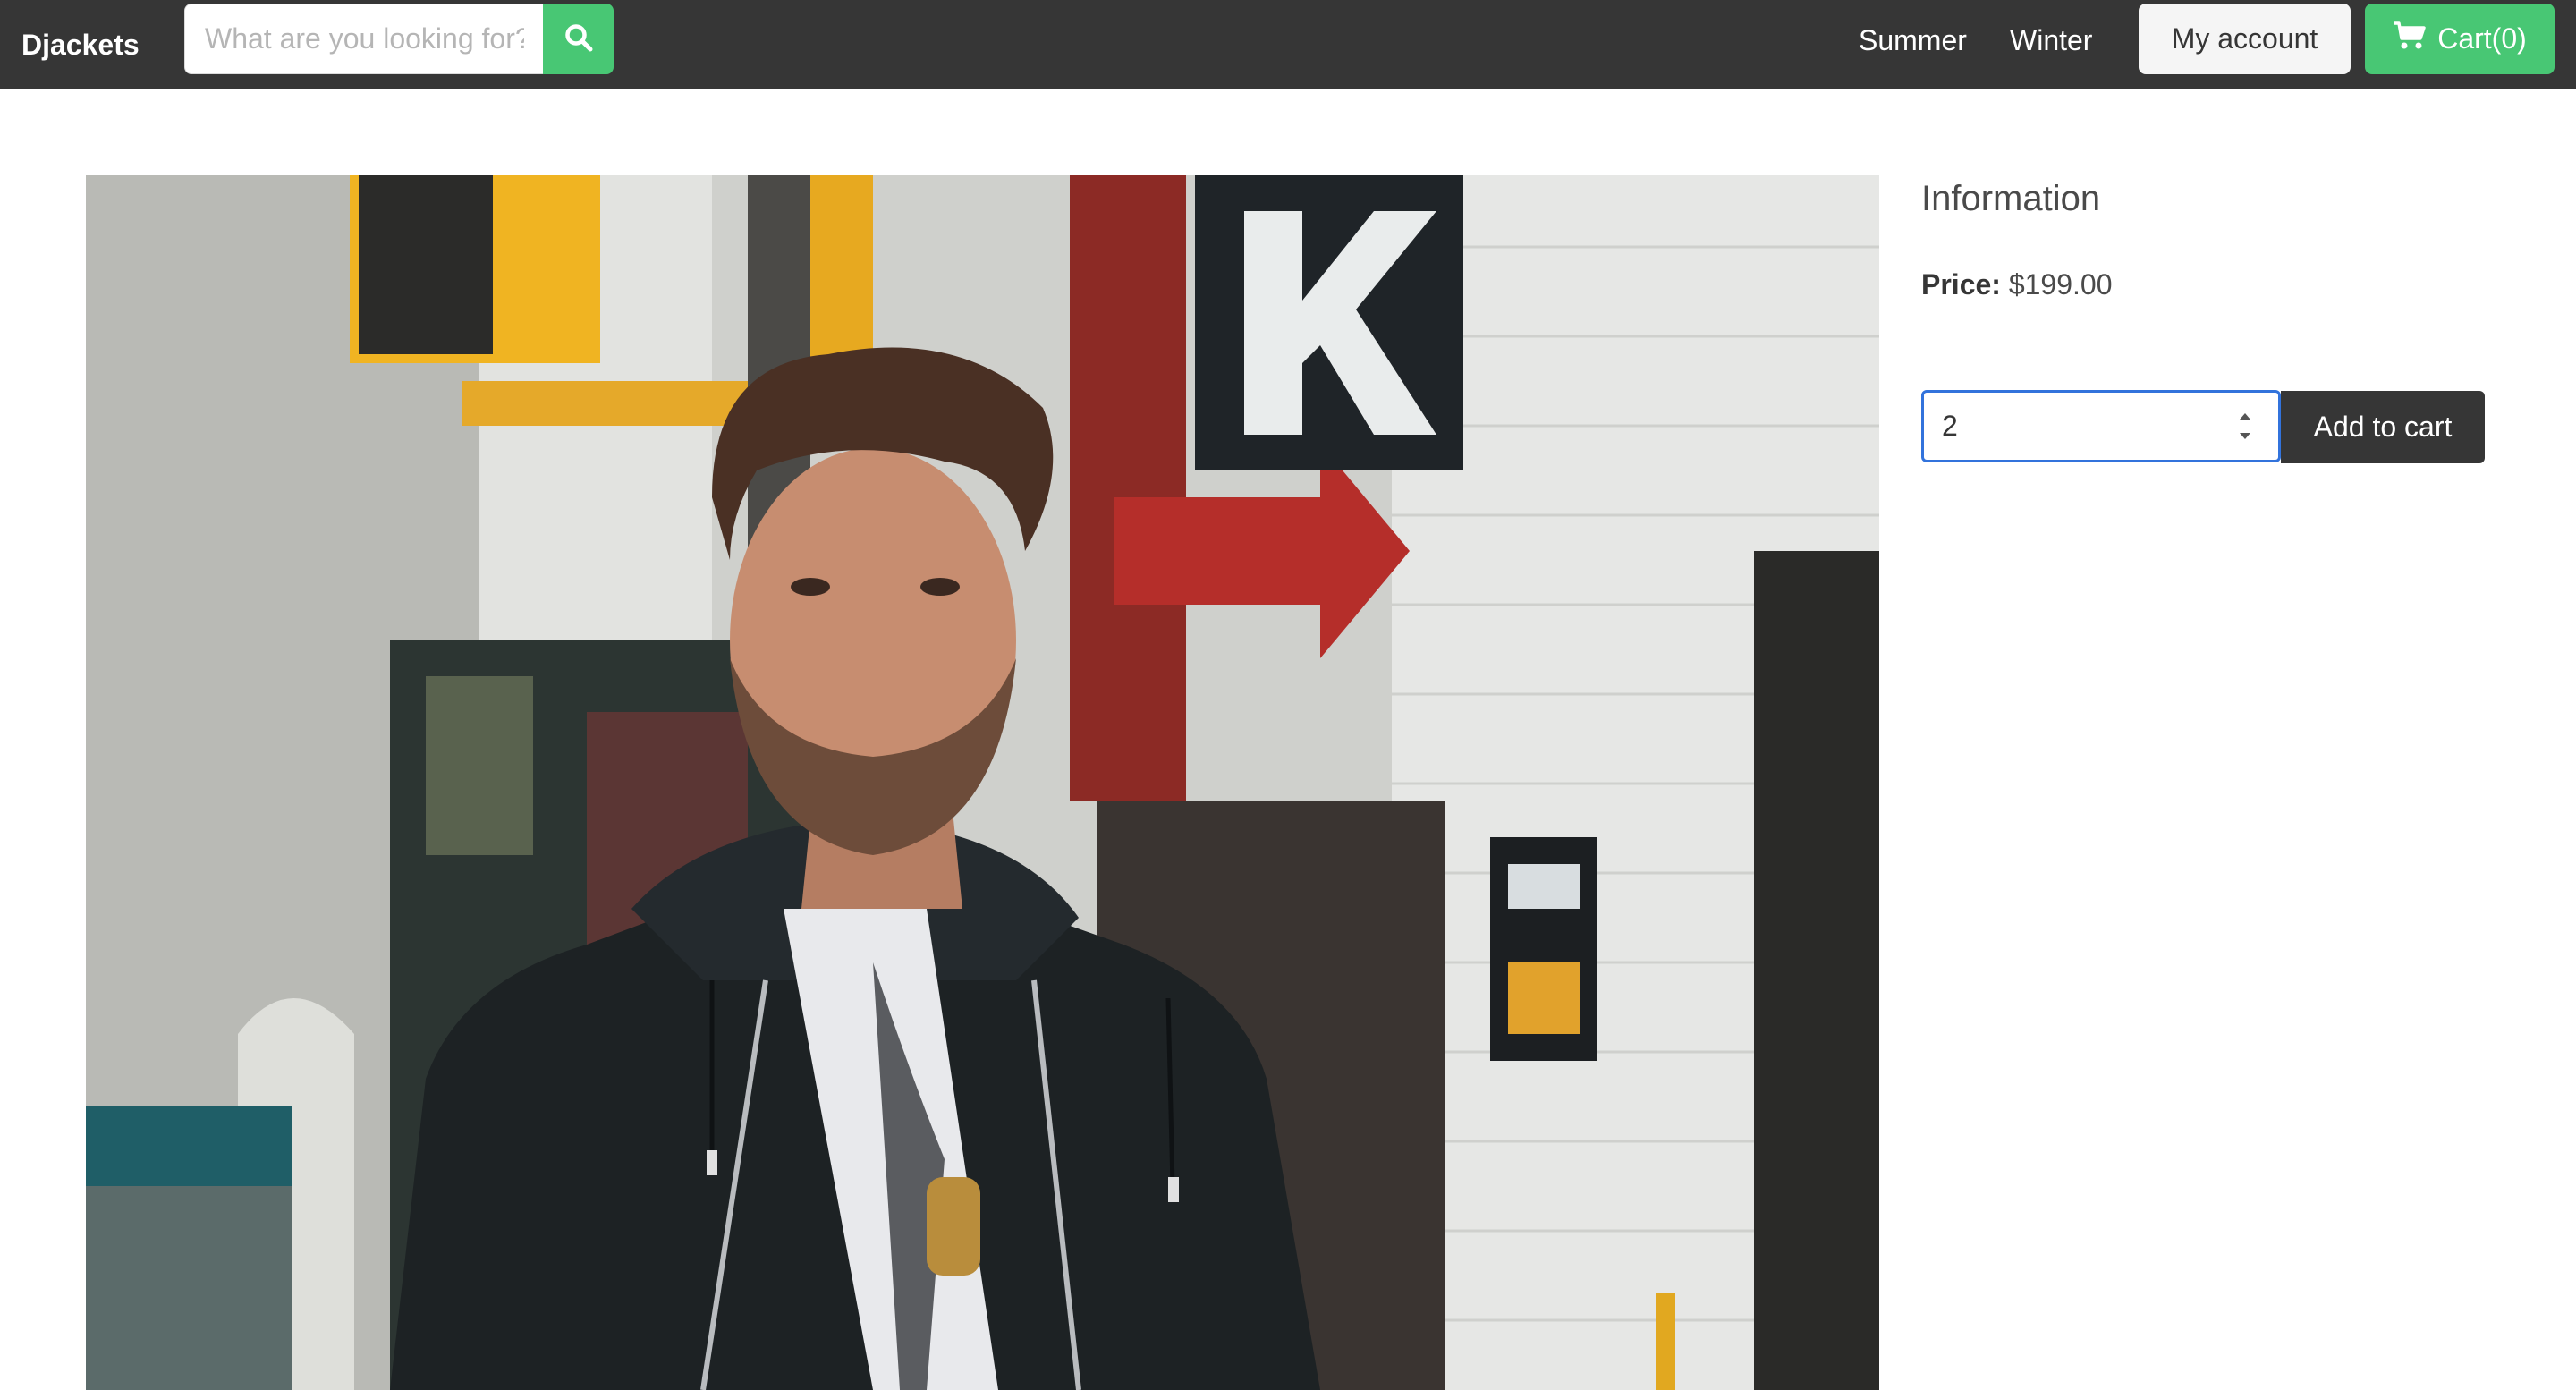 The height and width of the screenshot is (1390, 2576). Describe the element at coordinates (2011, 198) in the screenshot. I see `information-heading: Information` at that location.